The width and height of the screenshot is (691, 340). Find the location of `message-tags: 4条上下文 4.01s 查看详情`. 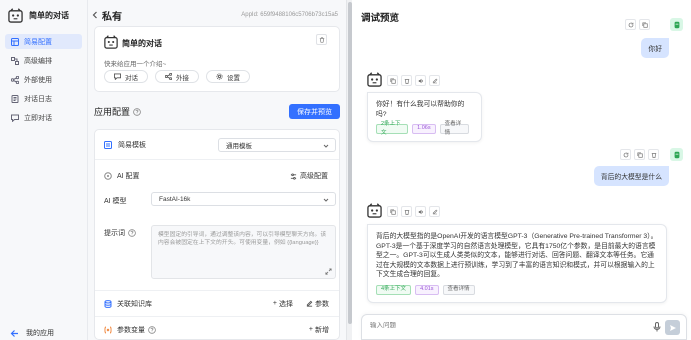

message-tags: 4条上下文 4.01s 查看详情 is located at coordinates (517, 289).